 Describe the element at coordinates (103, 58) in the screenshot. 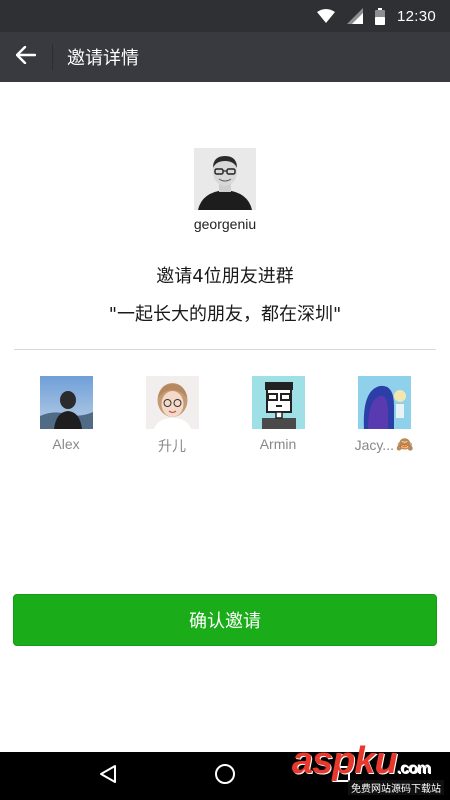

I see `page-title: 邀请详情` at that location.